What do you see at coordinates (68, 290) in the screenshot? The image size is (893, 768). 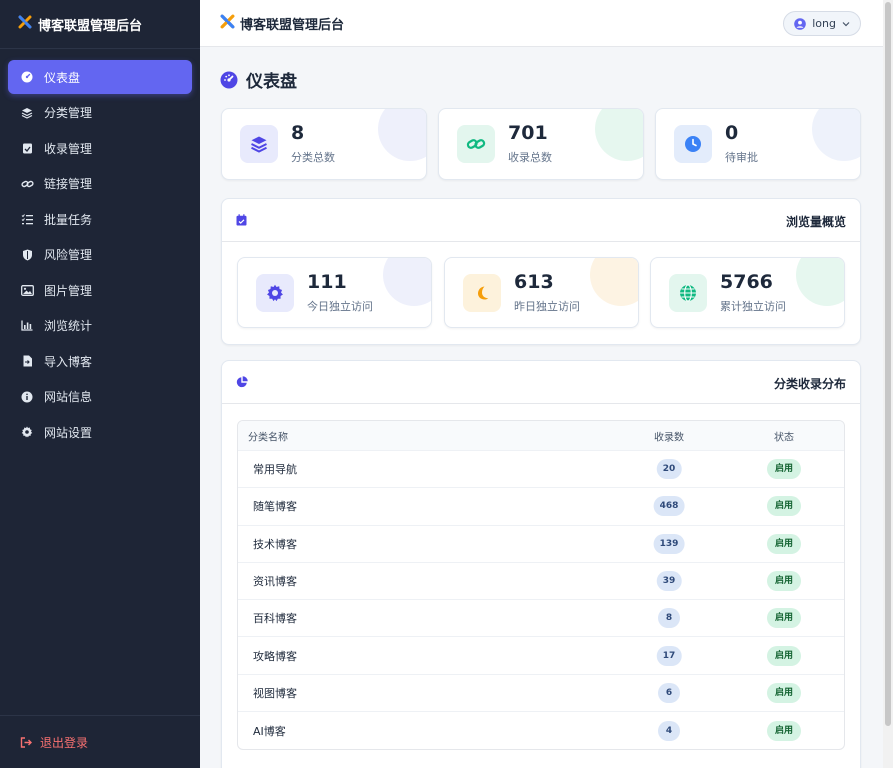 I see `sidebar-item-label: 图片管理` at bounding box center [68, 290].